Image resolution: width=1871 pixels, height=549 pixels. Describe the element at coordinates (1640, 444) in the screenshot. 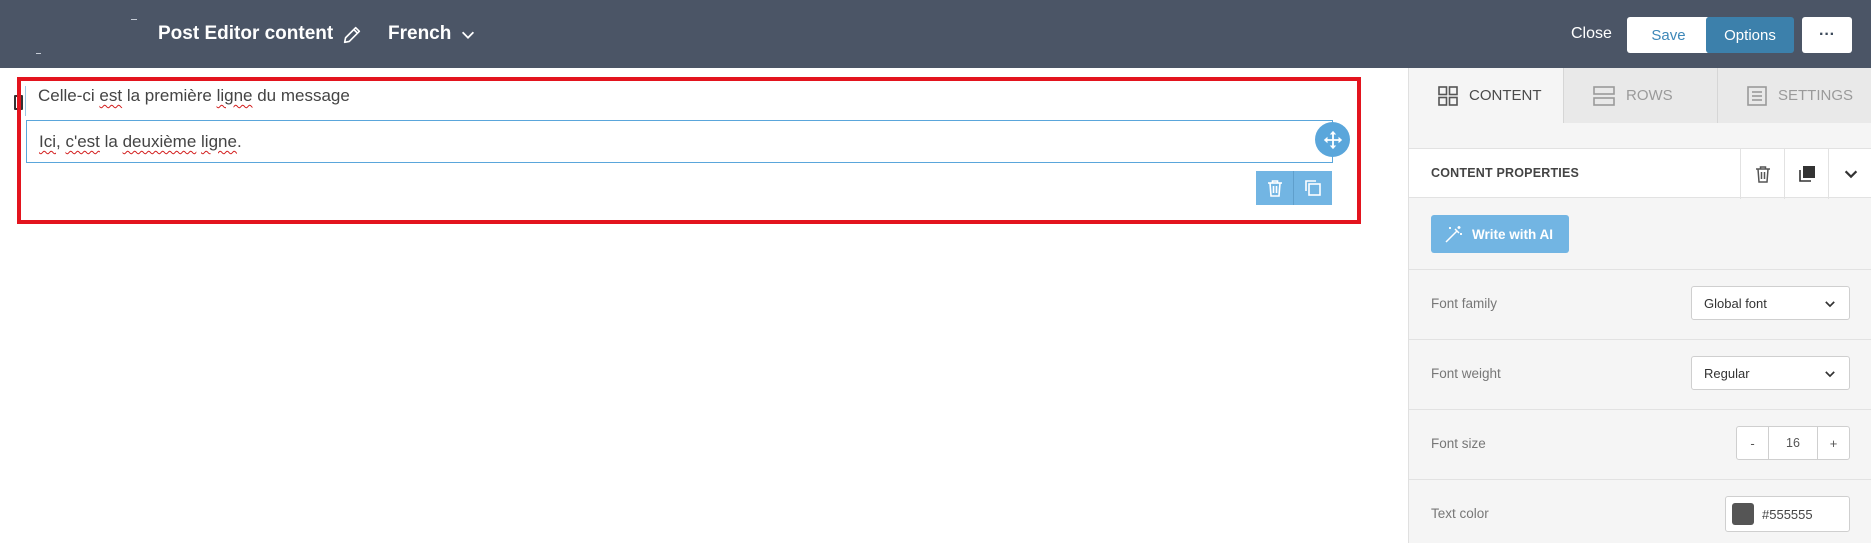

I see `font-size-row: Font size - 16 +` at that location.